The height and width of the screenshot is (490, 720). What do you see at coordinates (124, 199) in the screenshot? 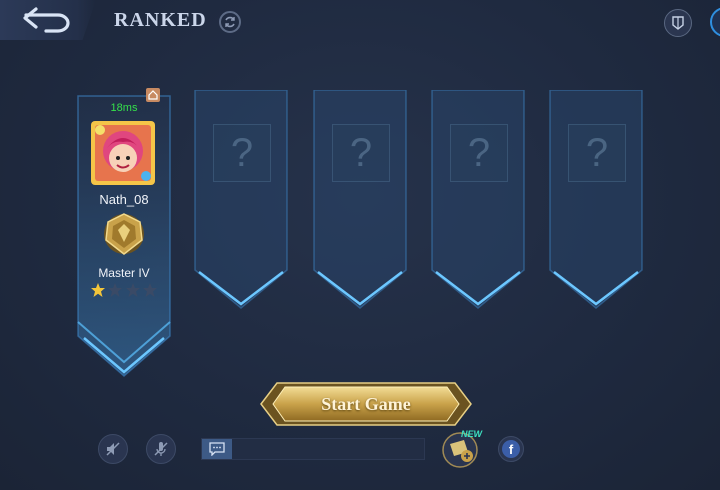
I see `player-name: Nath_08` at bounding box center [124, 199].